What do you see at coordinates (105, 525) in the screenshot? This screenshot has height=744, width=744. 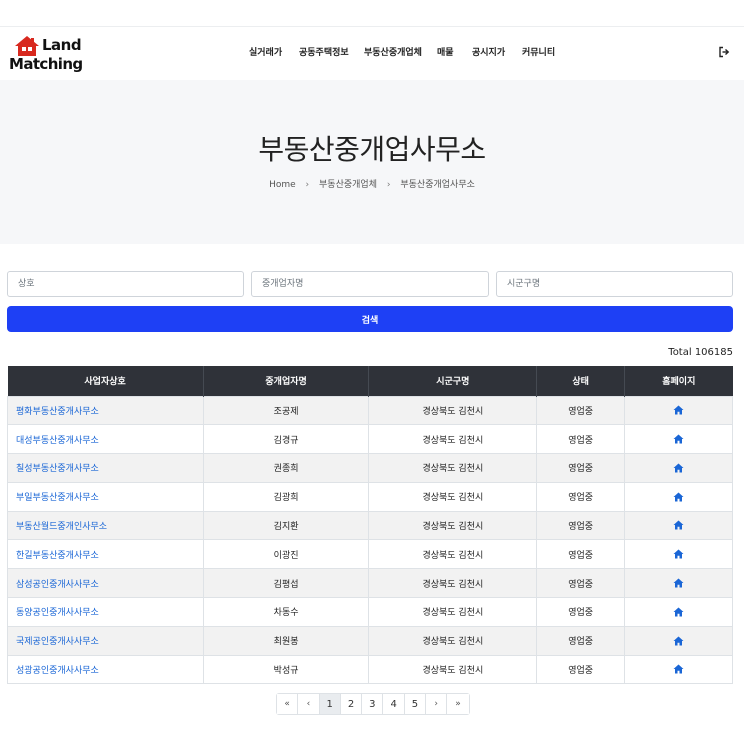 I see `business-name-link: 부동산월드중개인사무소` at bounding box center [105, 525].